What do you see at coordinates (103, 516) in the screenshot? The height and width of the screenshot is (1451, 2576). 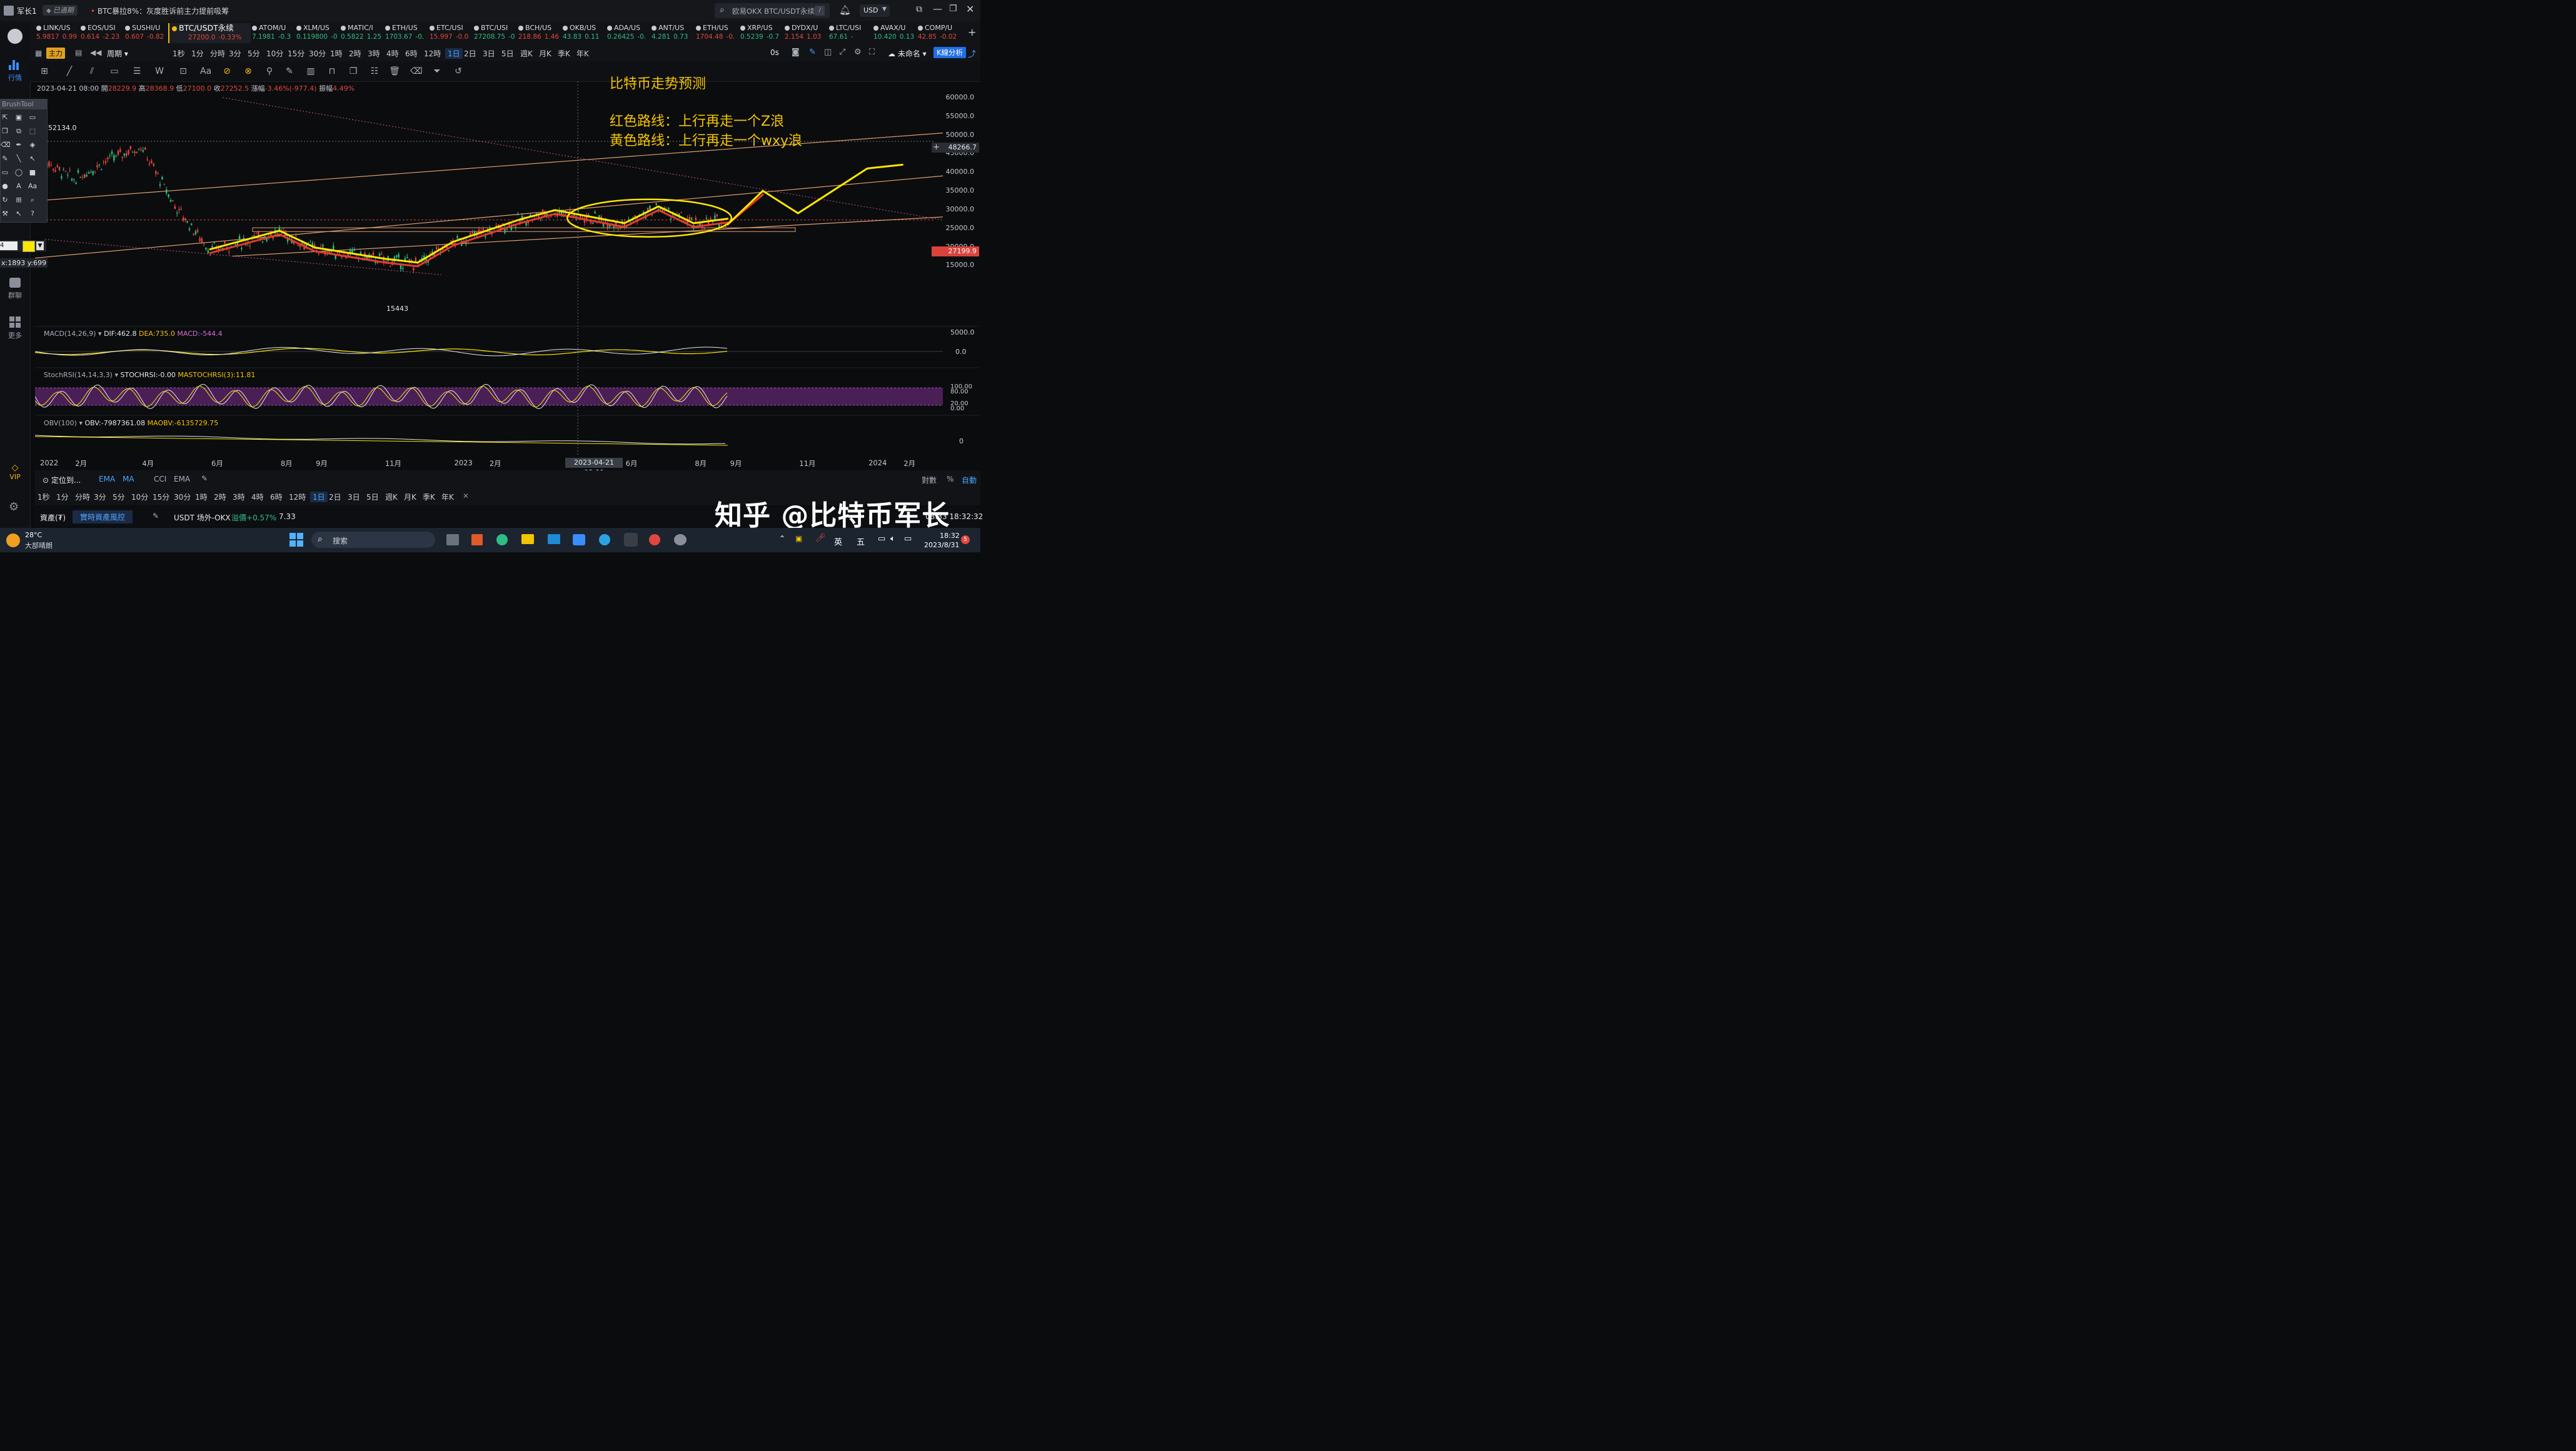 I see `risk-control-tab: 實時資產風控` at bounding box center [103, 516].